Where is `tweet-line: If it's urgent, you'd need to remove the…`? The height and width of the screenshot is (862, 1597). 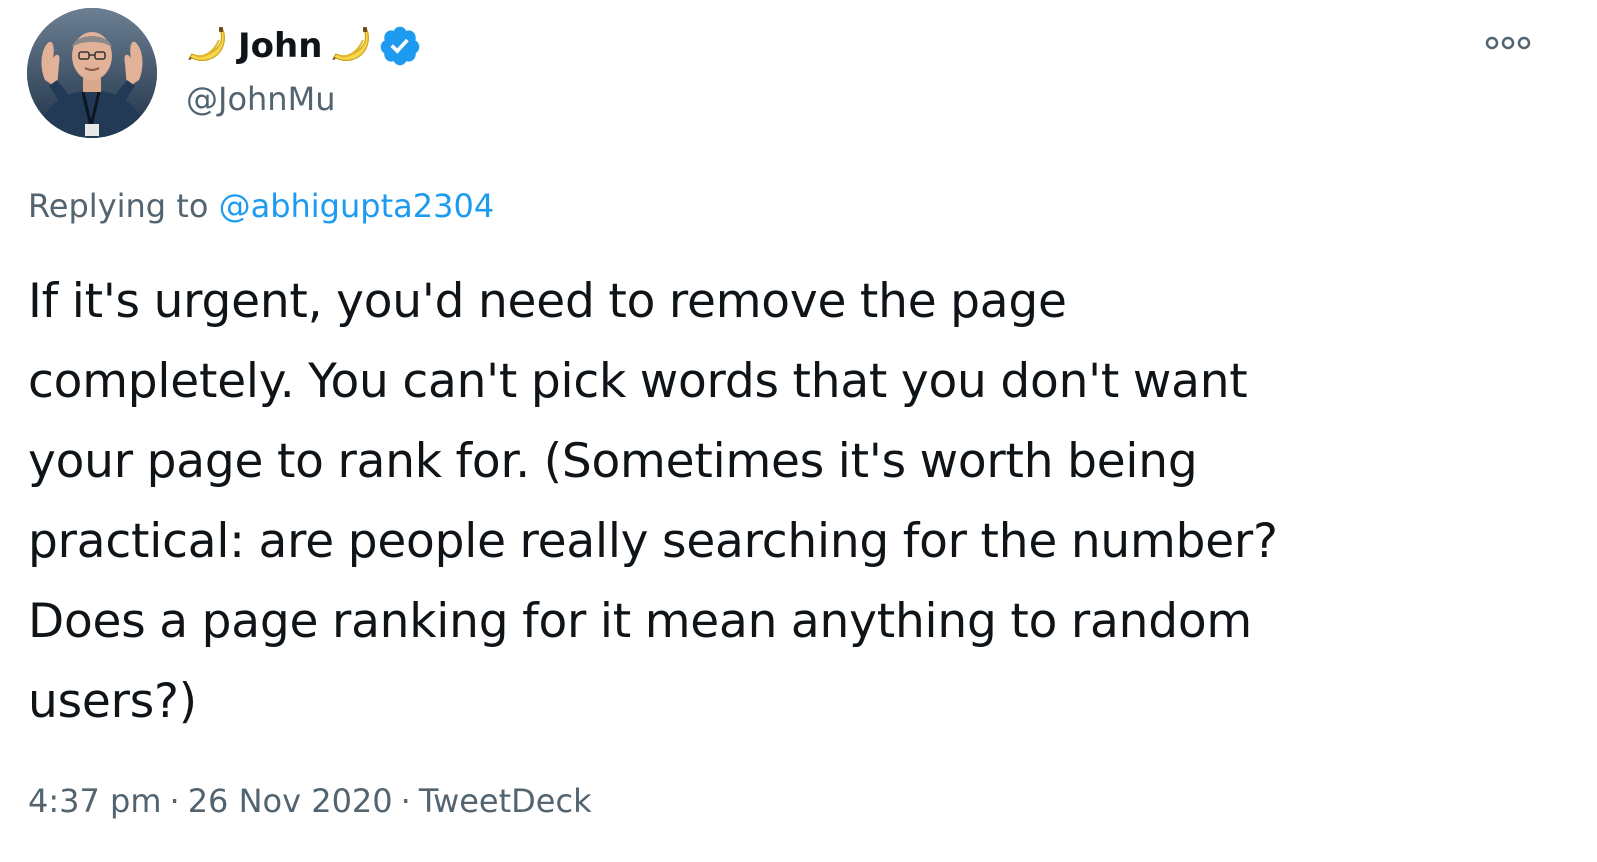
tweet-line: If it's urgent, you'd need to remove the… is located at coordinates (547, 301).